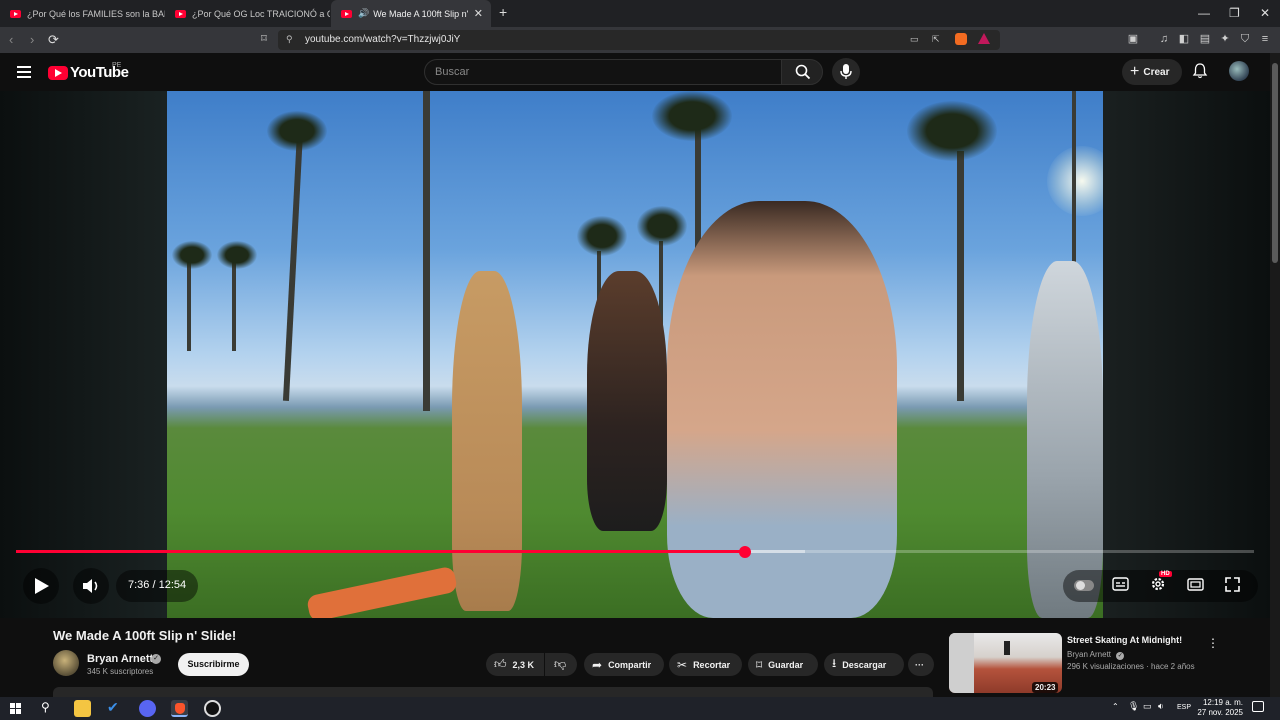 Image resolution: width=1280 pixels, height=720 pixels. I want to click on create-button: + Crear, so click(1152, 72).